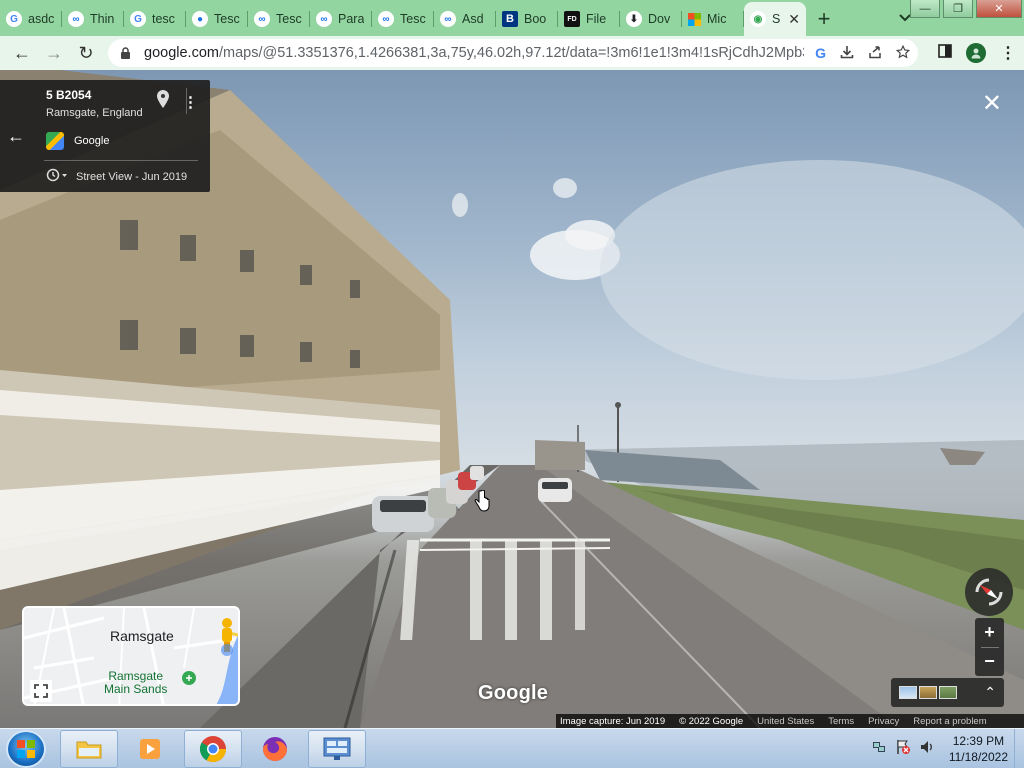 The width and height of the screenshot is (1024, 768). I want to click on tab-7: ∞ Asd, so click(465, 19).